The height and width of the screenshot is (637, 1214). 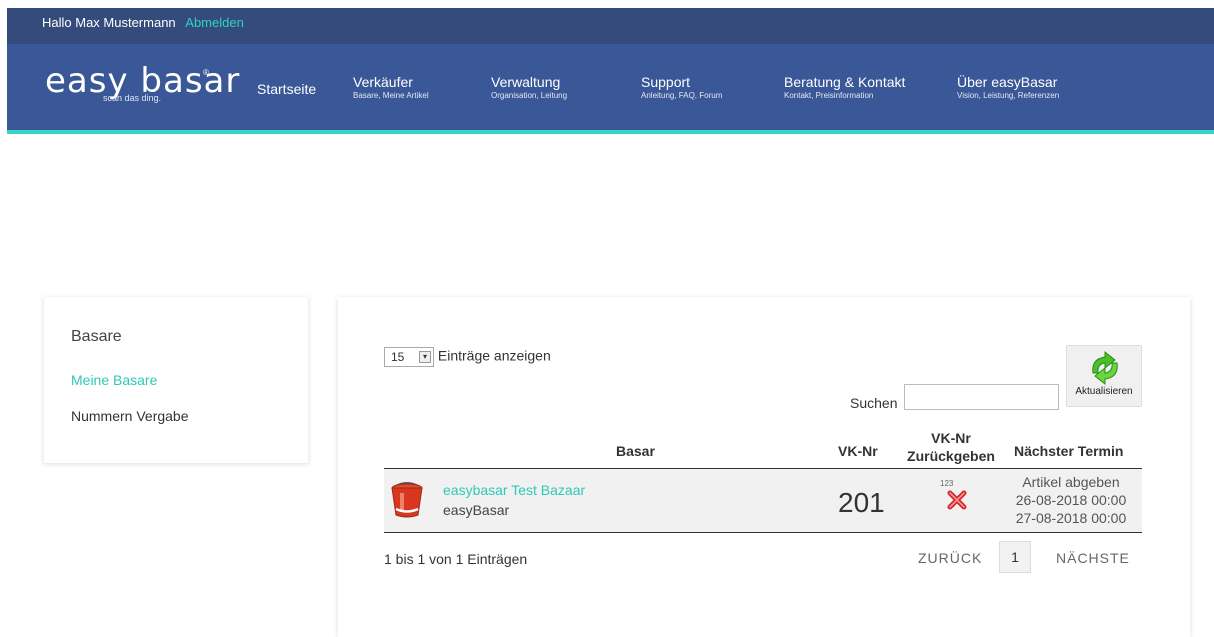 I want to click on logo-wordmark: easy basar, so click(x=143, y=81).